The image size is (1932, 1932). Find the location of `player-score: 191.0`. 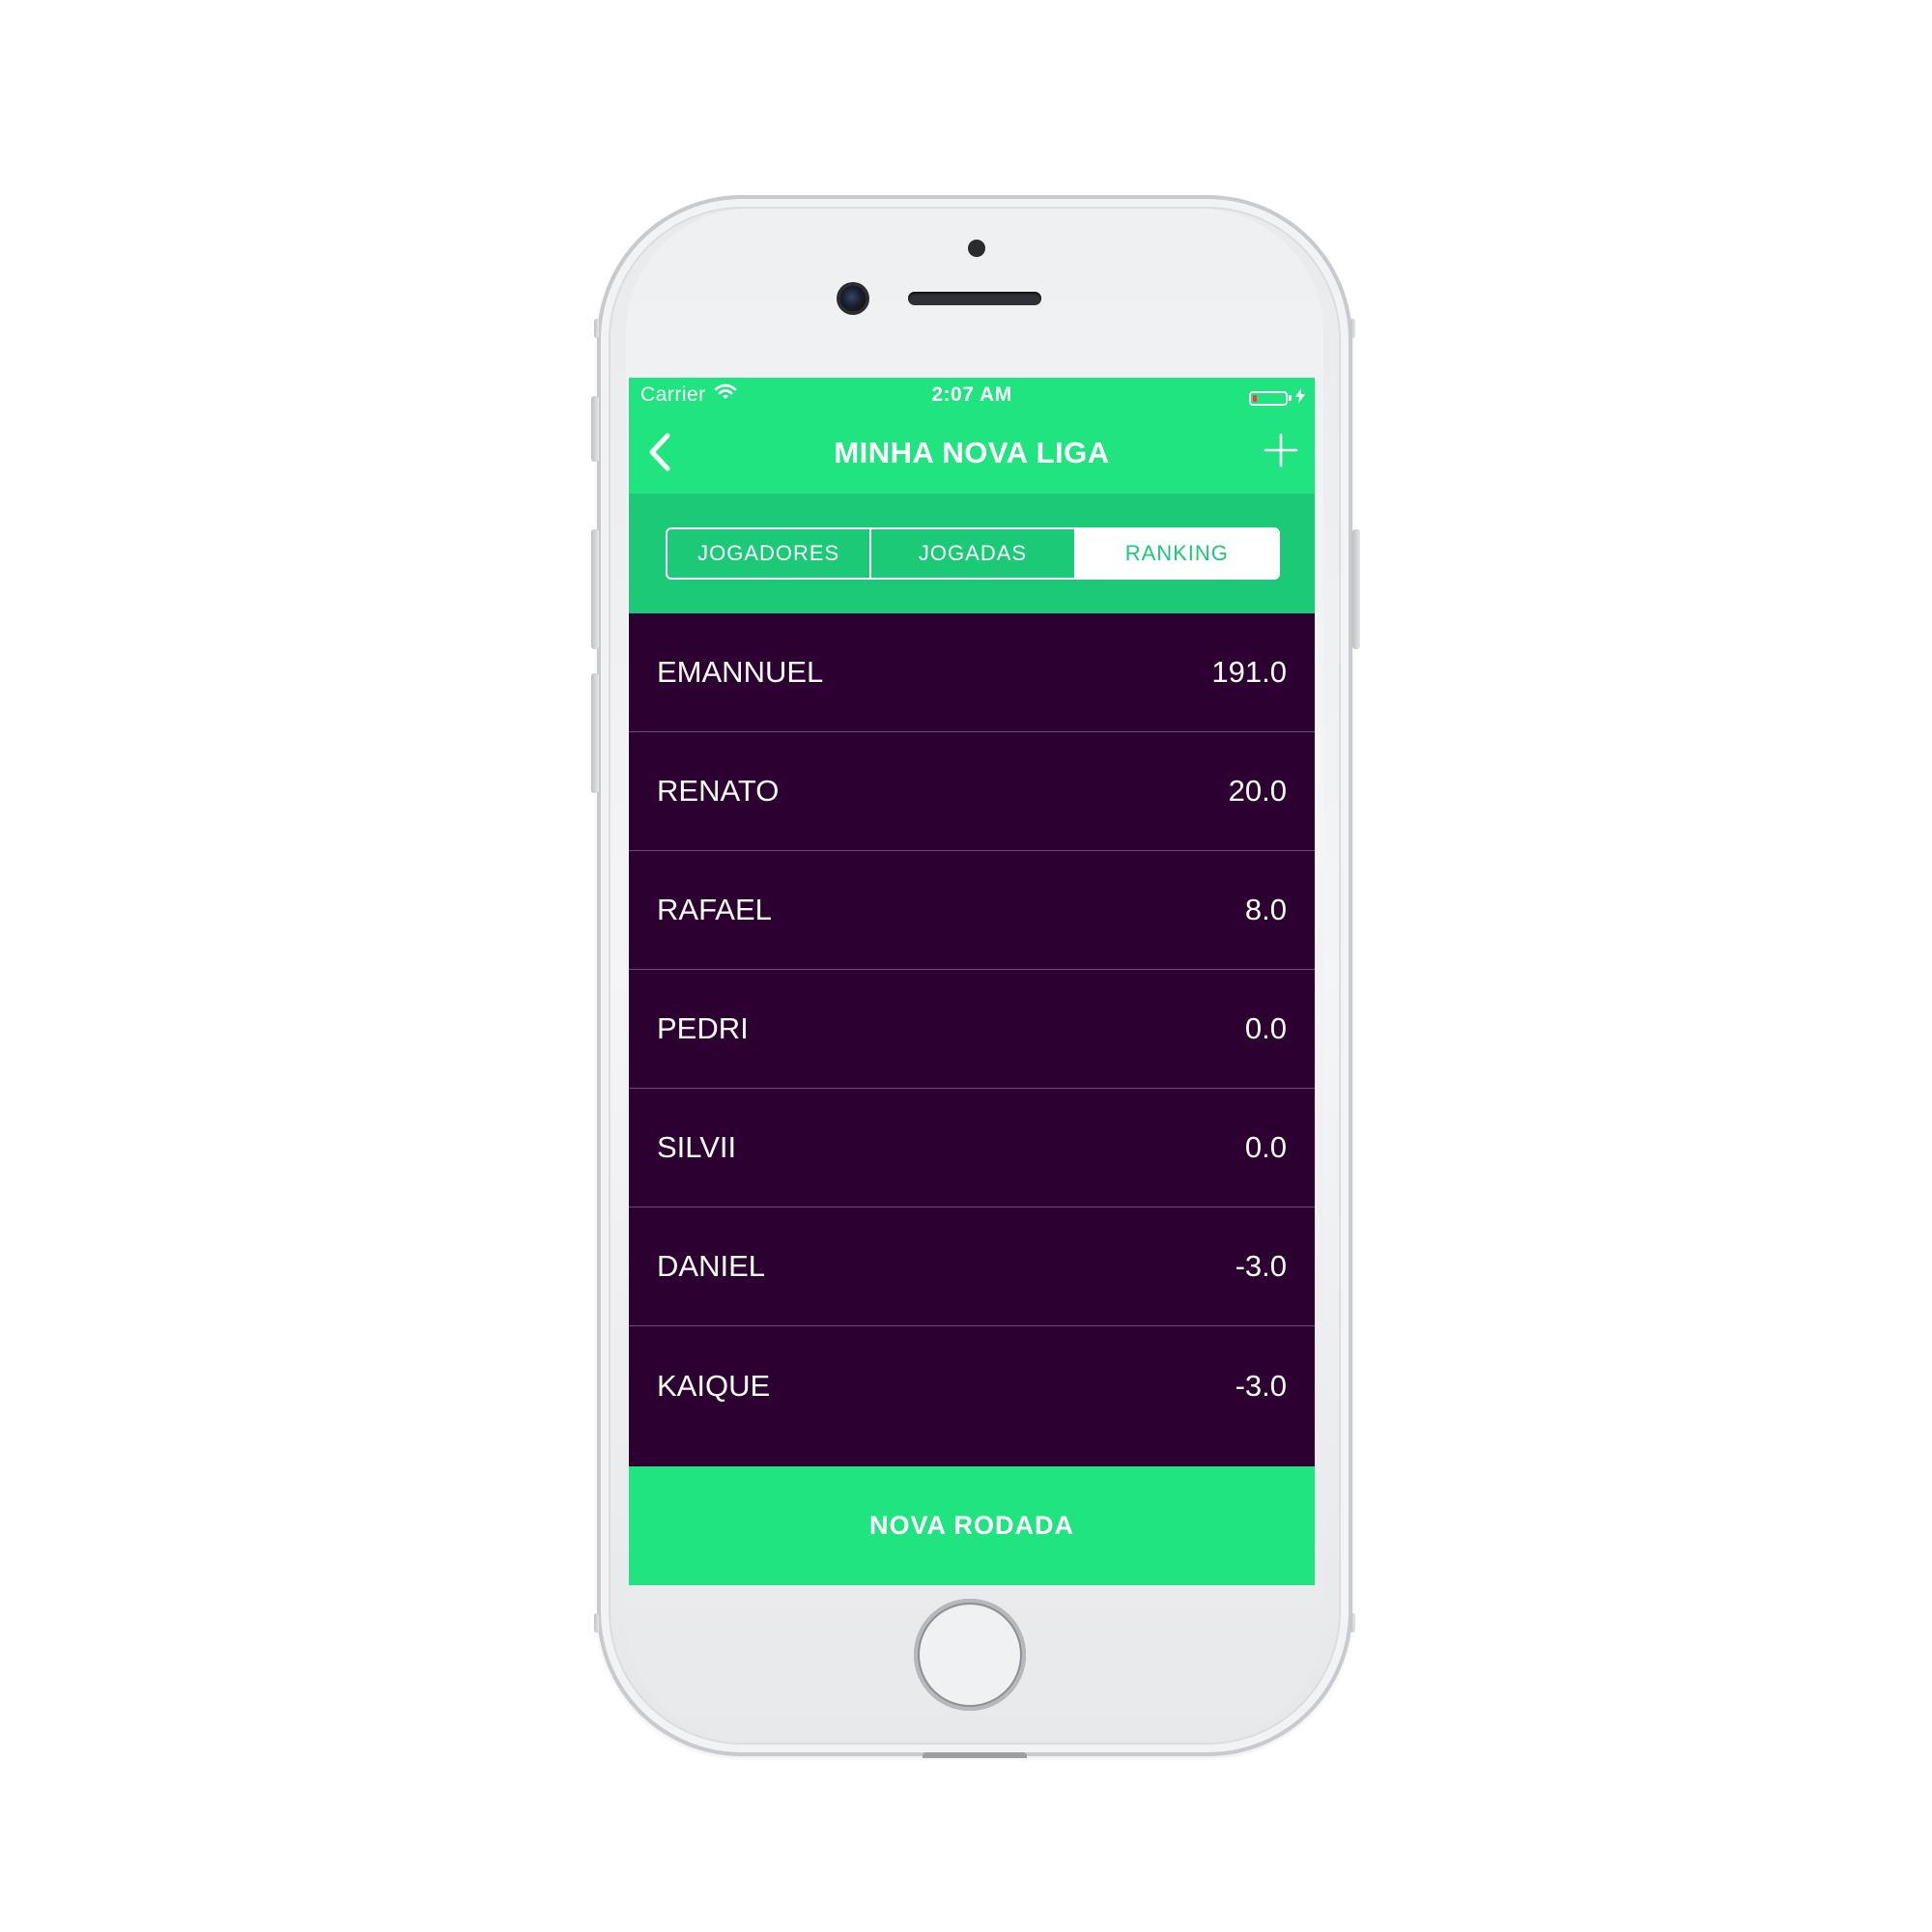

player-score: 191.0 is located at coordinates (1249, 672).